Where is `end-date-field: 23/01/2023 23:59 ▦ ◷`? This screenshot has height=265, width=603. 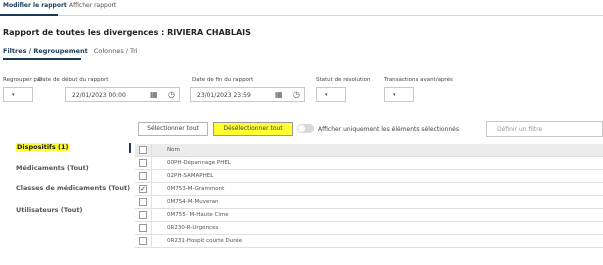
end-date-field: 23/01/2023 23:59 ▦ ◷ is located at coordinates (247, 94).